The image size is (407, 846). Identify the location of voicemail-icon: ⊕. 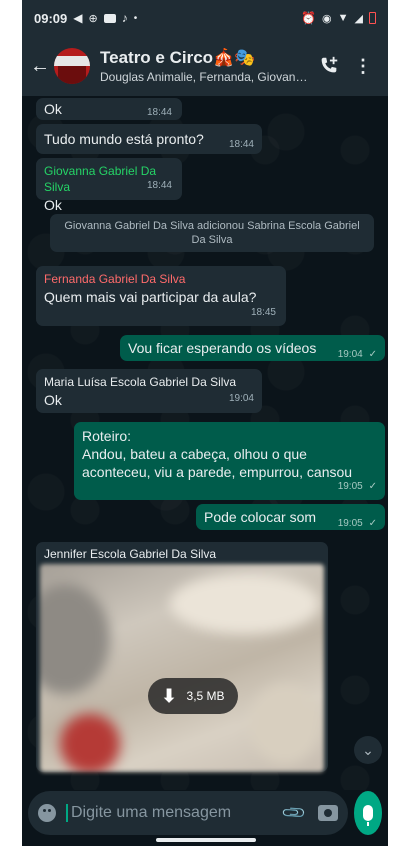
(93, 18).